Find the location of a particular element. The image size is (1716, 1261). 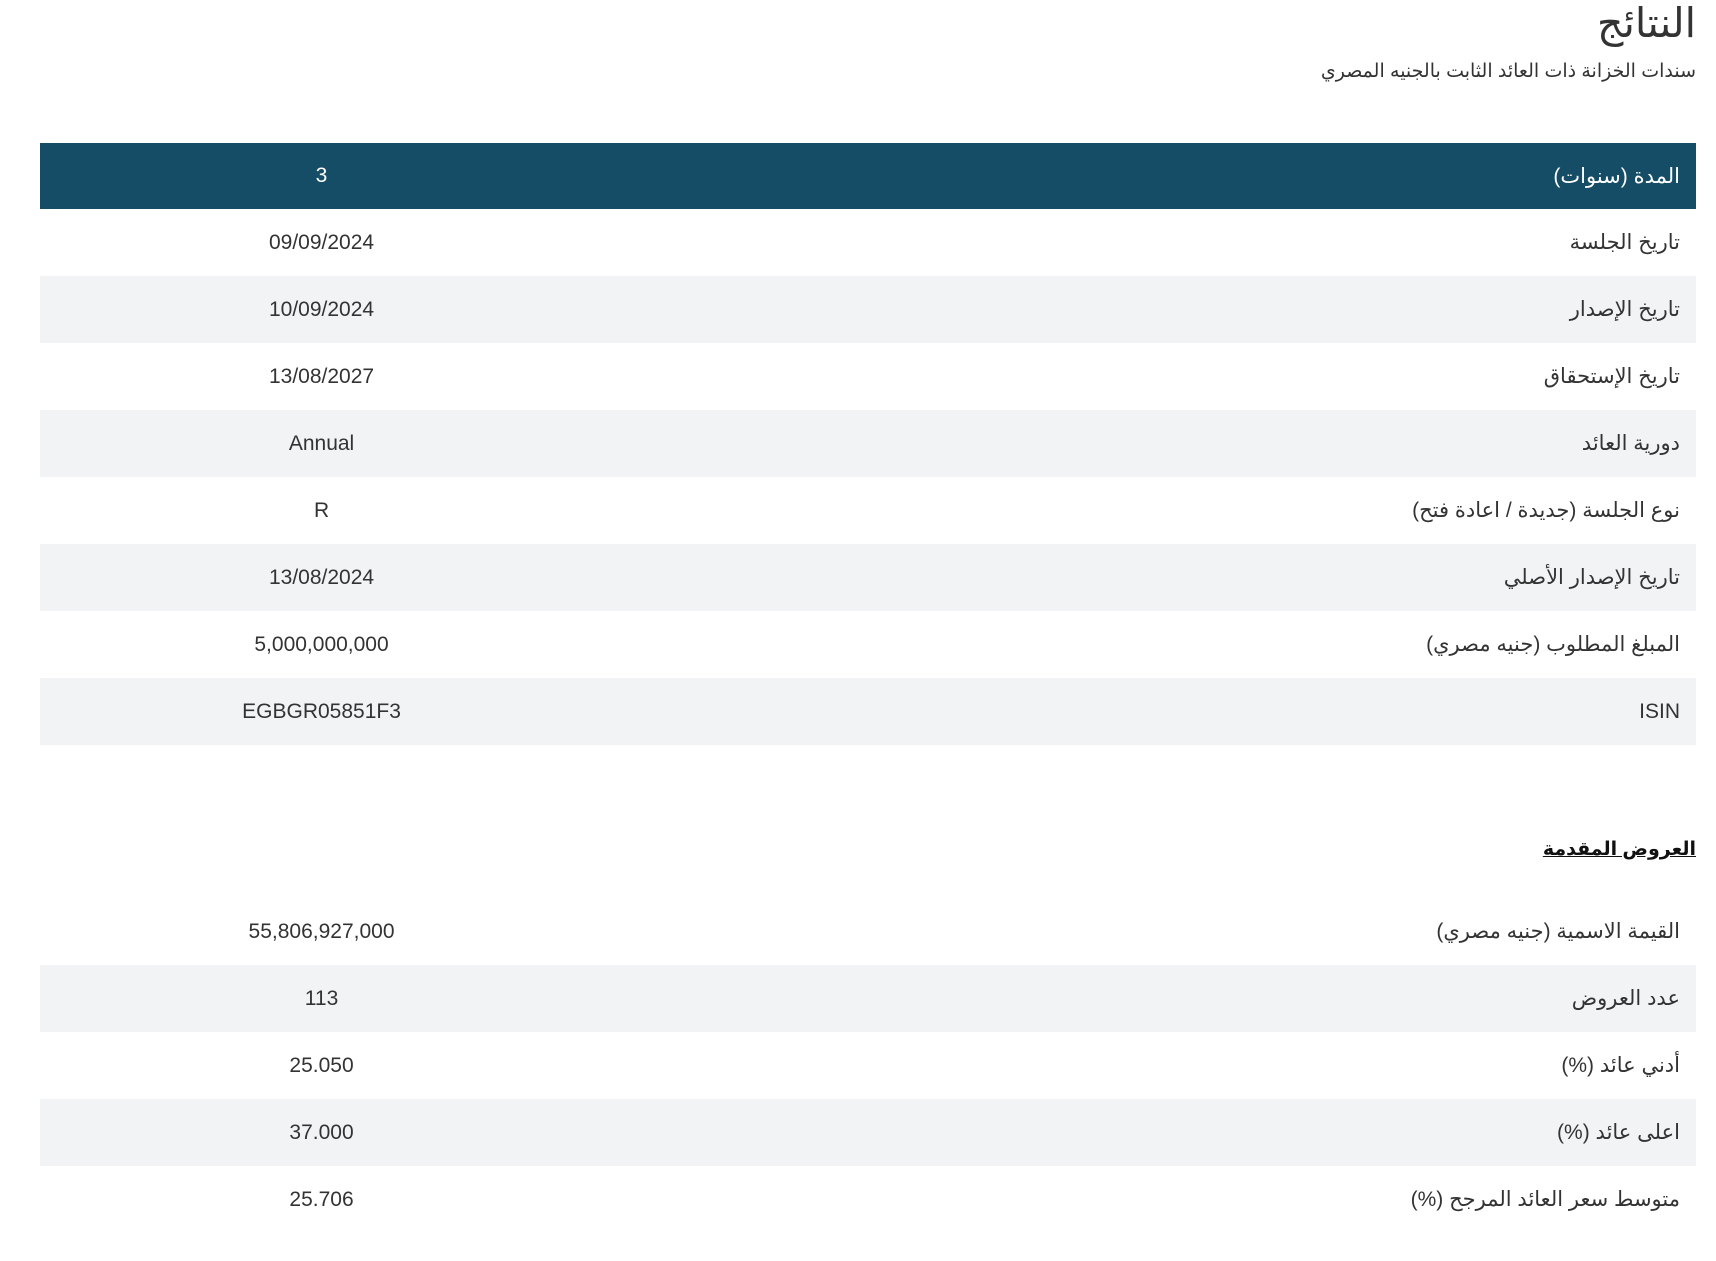

row-label: ISIN is located at coordinates (1149, 711).